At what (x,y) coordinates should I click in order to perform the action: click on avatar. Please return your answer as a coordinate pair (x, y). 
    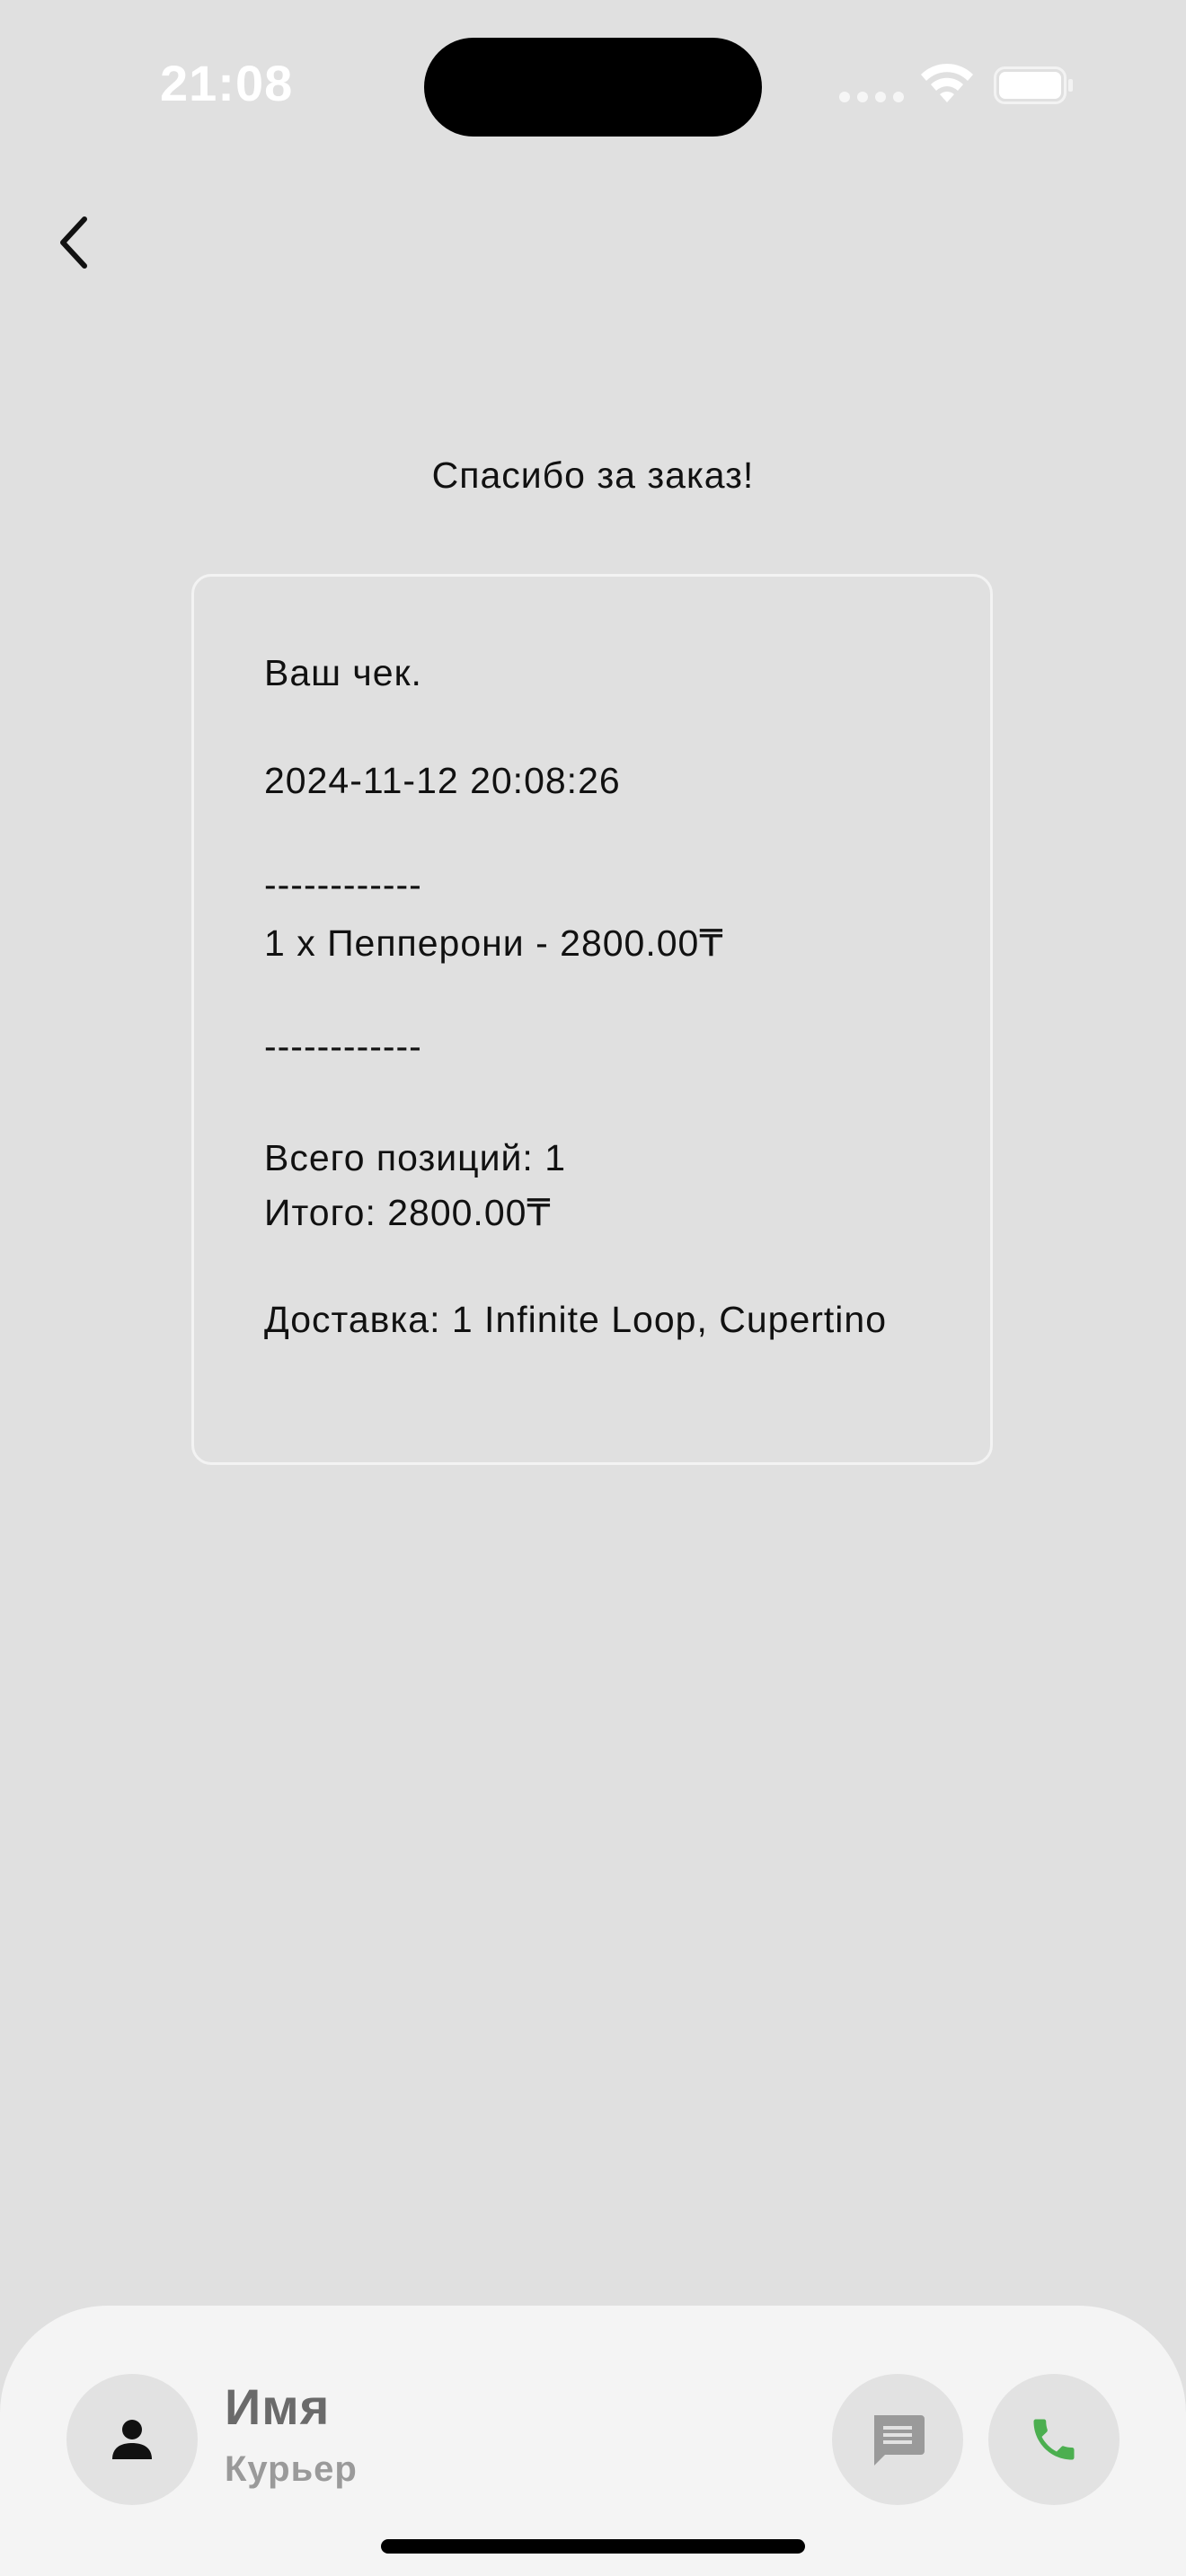
    Looking at the image, I should click on (132, 2439).